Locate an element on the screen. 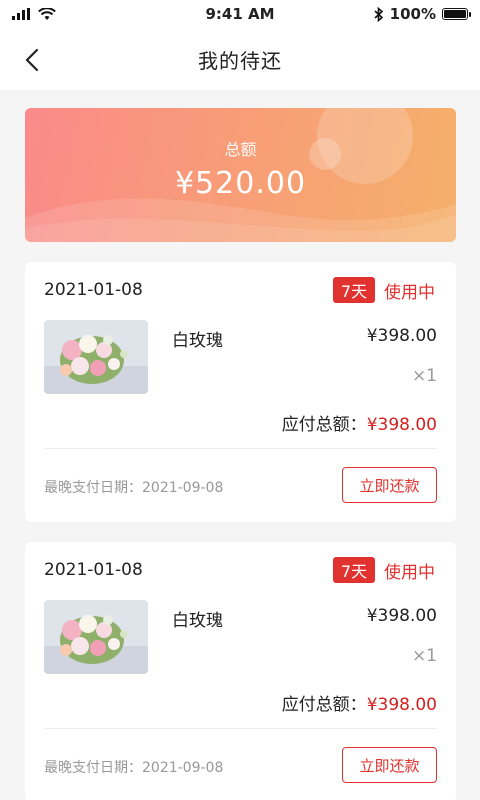 This screenshot has width=480, height=800. chevron-left-icon is located at coordinates (32, 60).